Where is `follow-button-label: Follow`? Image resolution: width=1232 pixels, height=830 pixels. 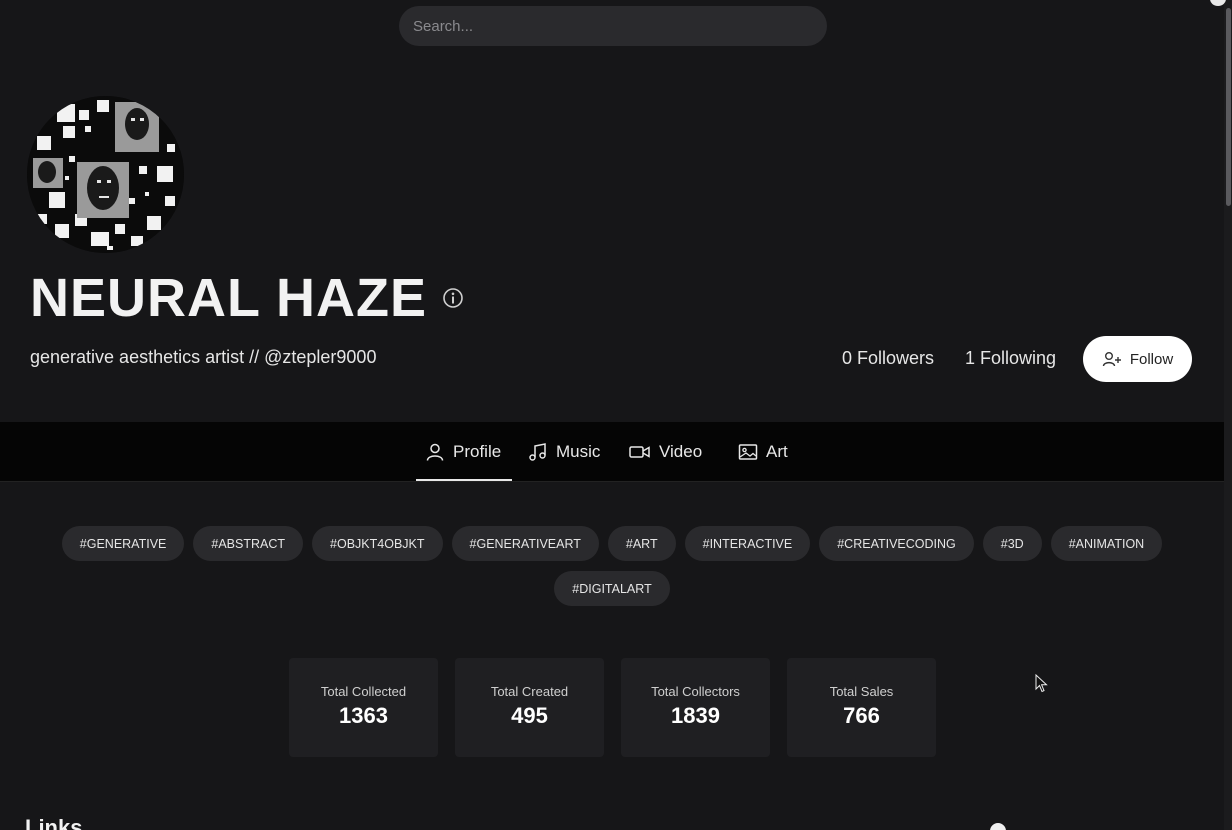
follow-button-label: Follow is located at coordinates (1151, 359).